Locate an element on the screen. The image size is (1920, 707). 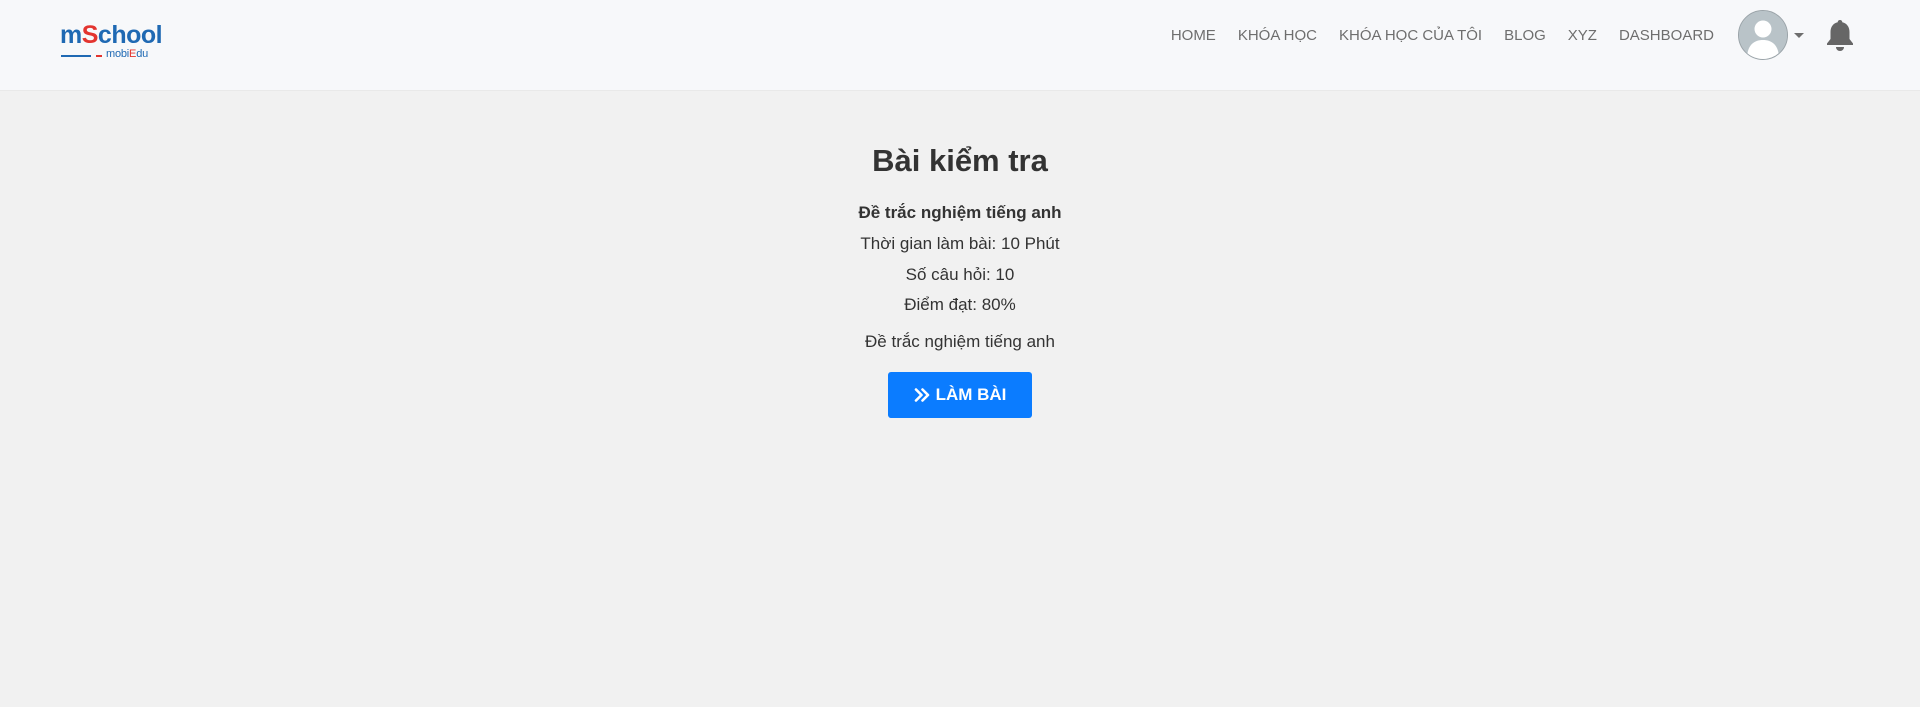
start-exam-label: LÀM BÀI is located at coordinates (971, 394).